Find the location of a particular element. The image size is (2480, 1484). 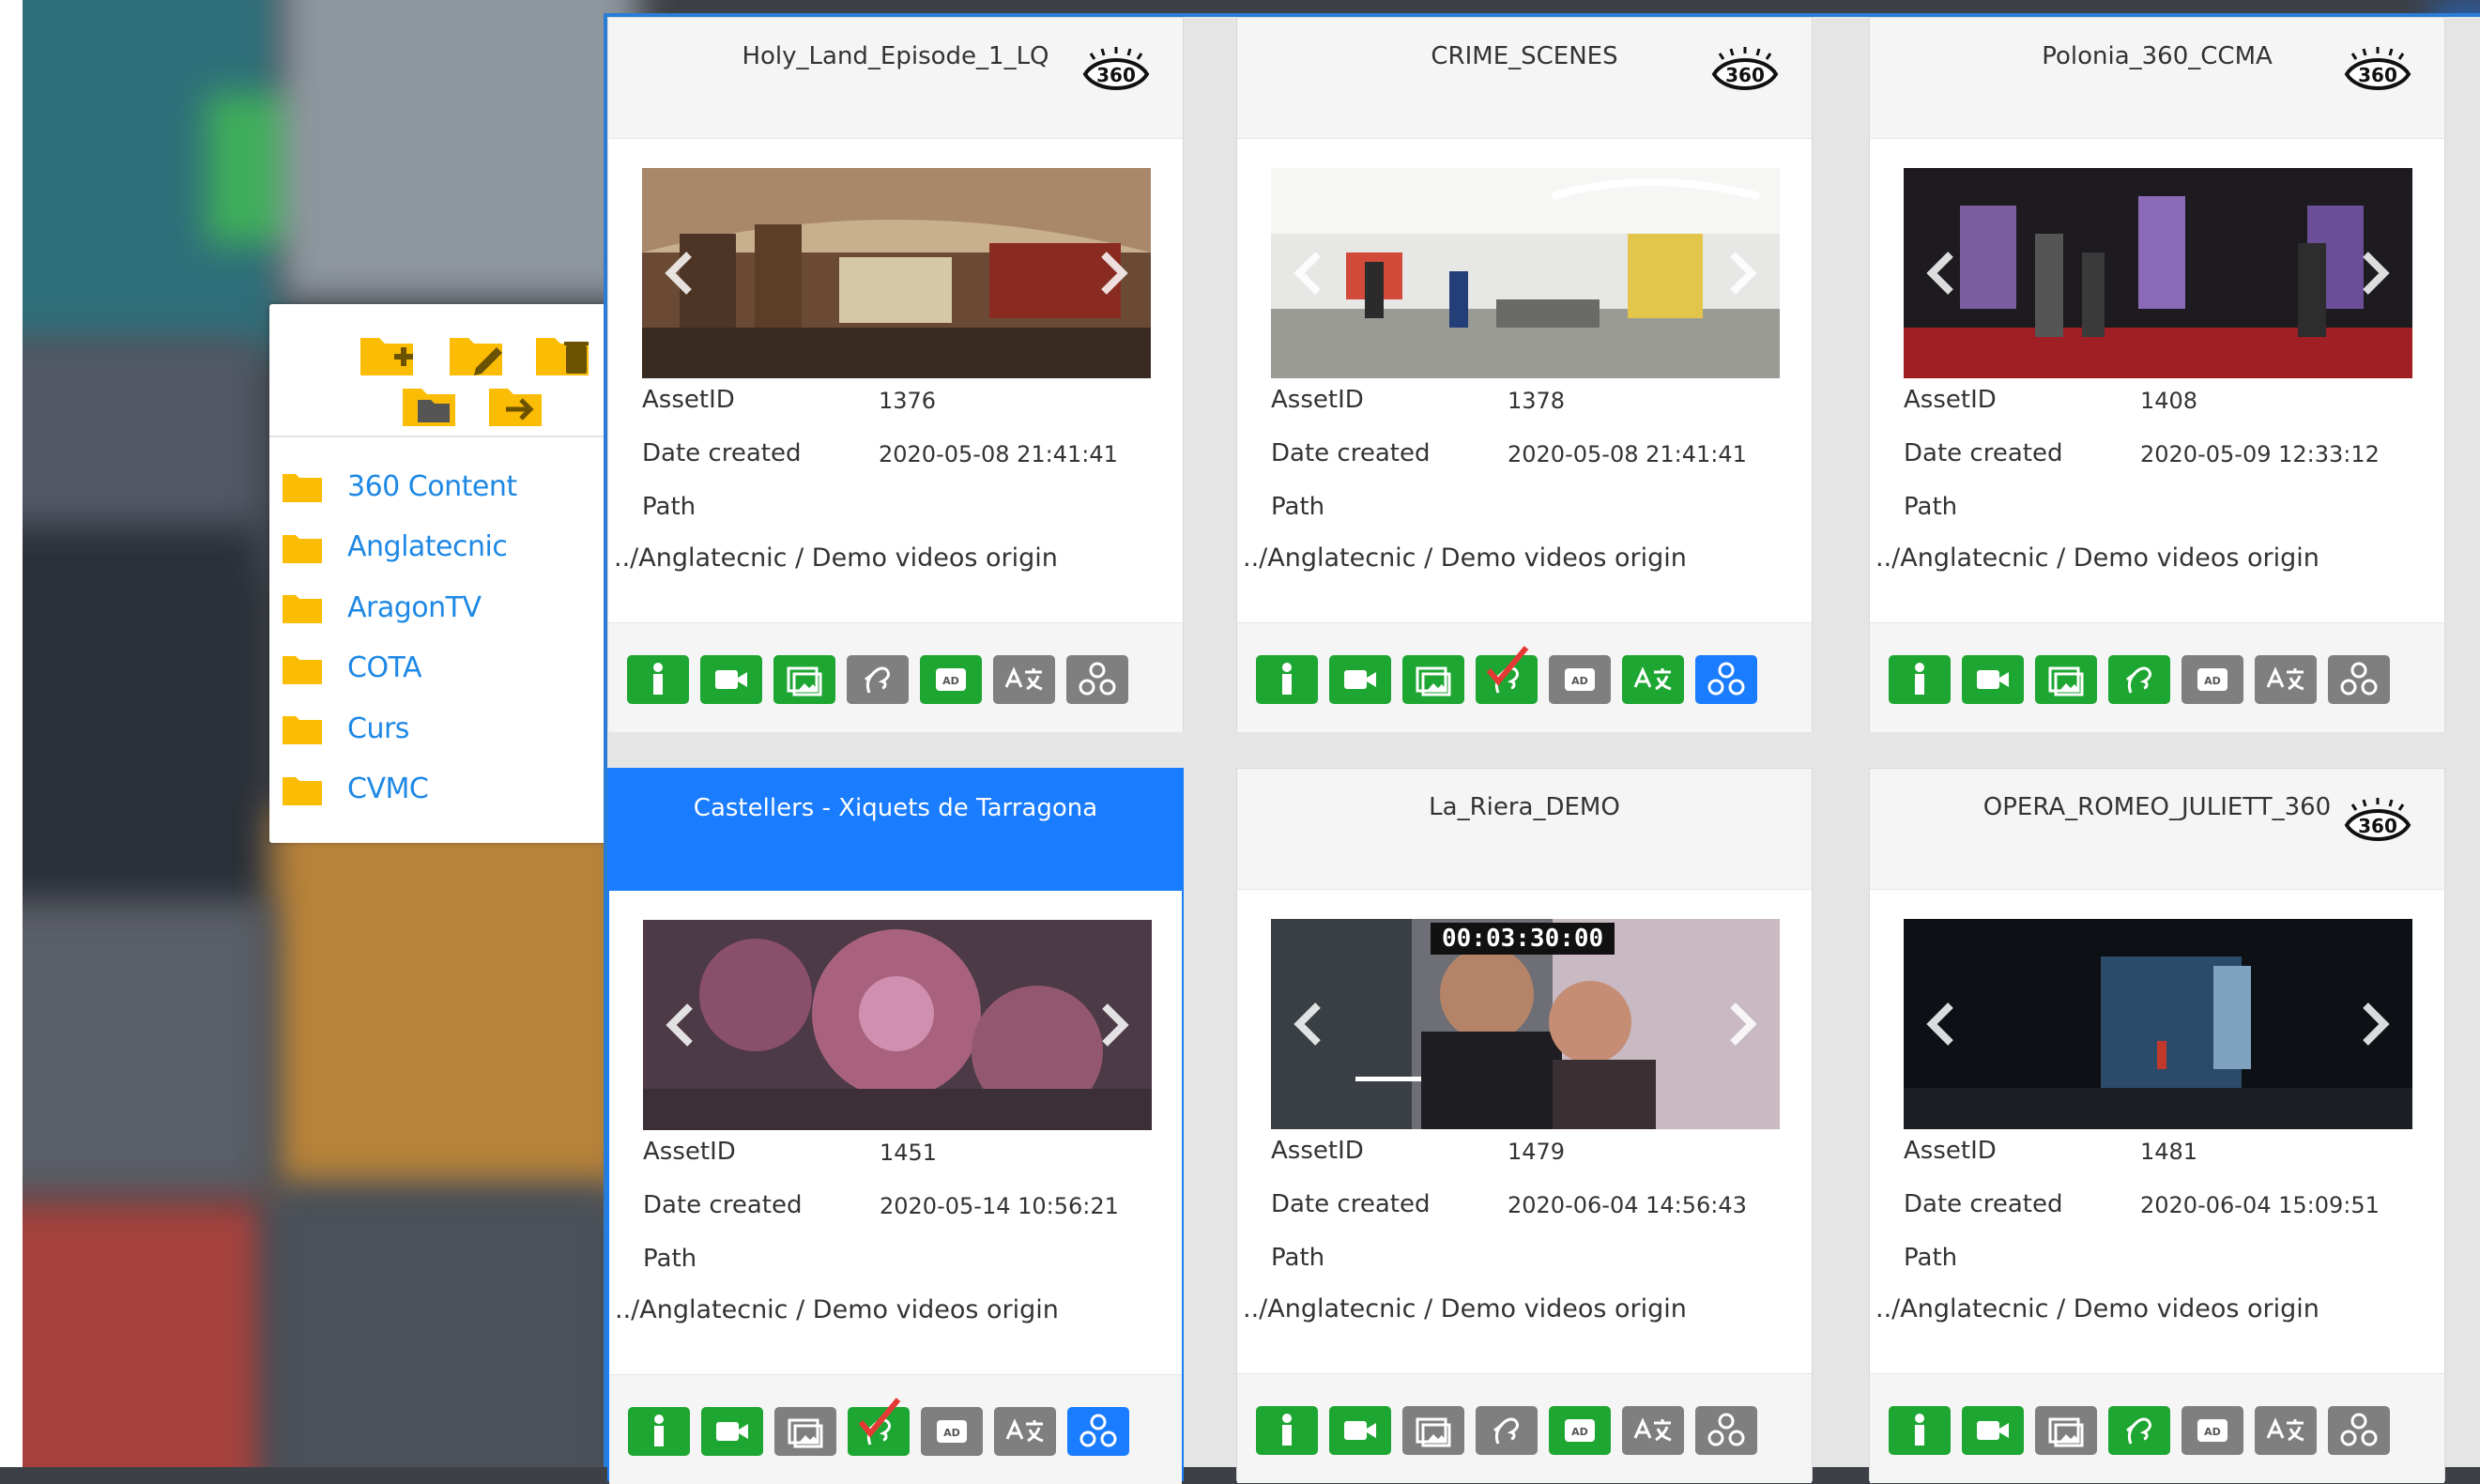

folder-item: AragonTV is located at coordinates (438, 607).